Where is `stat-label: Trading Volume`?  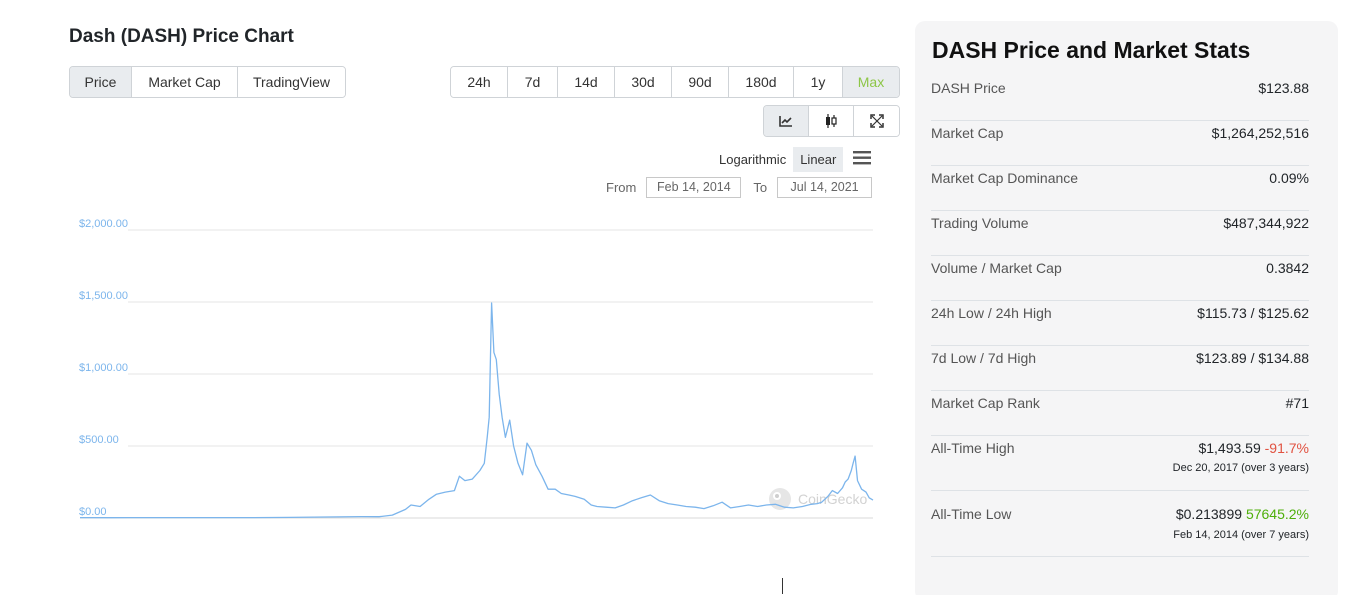 stat-label: Trading Volume is located at coordinates (980, 223).